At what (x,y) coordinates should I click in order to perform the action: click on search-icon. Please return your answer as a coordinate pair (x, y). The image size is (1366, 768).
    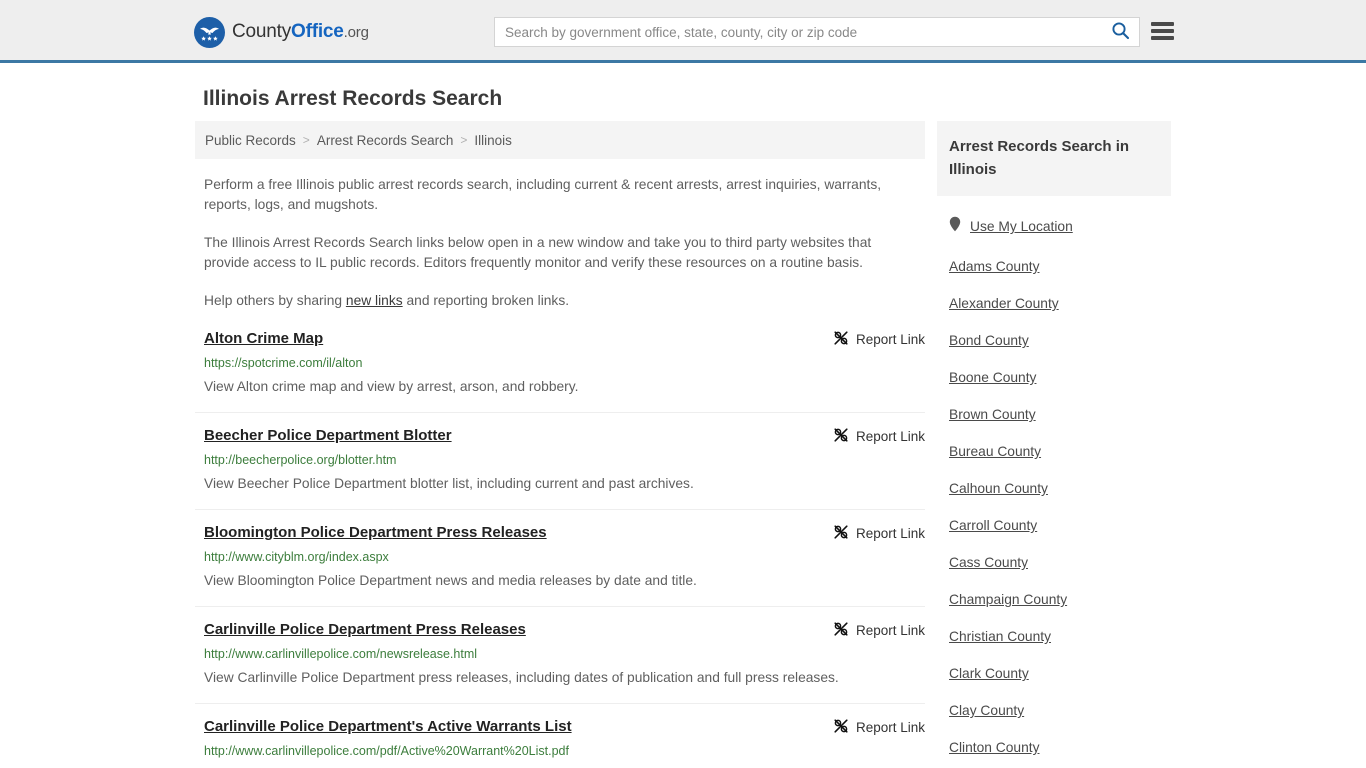
    Looking at the image, I should click on (1120, 32).